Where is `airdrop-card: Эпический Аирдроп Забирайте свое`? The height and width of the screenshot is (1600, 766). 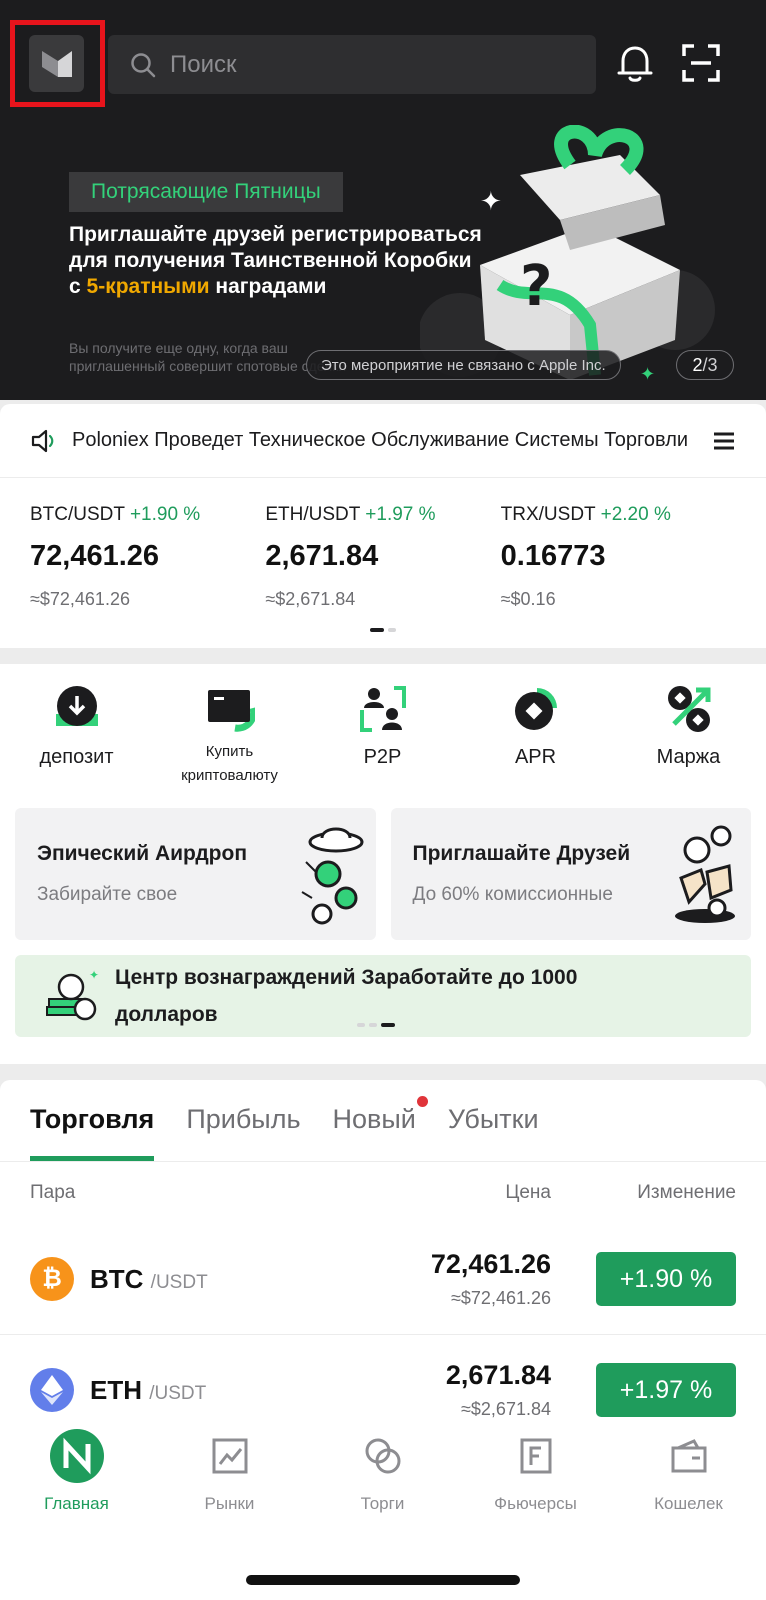 airdrop-card: Эпический Аирдроп Забирайте свое is located at coordinates (195, 874).